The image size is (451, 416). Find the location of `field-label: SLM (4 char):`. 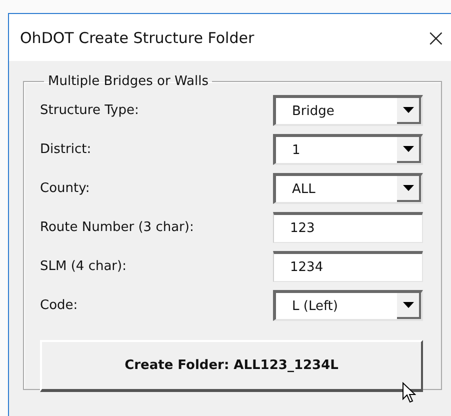

field-label: SLM (4 char): is located at coordinates (83, 266).